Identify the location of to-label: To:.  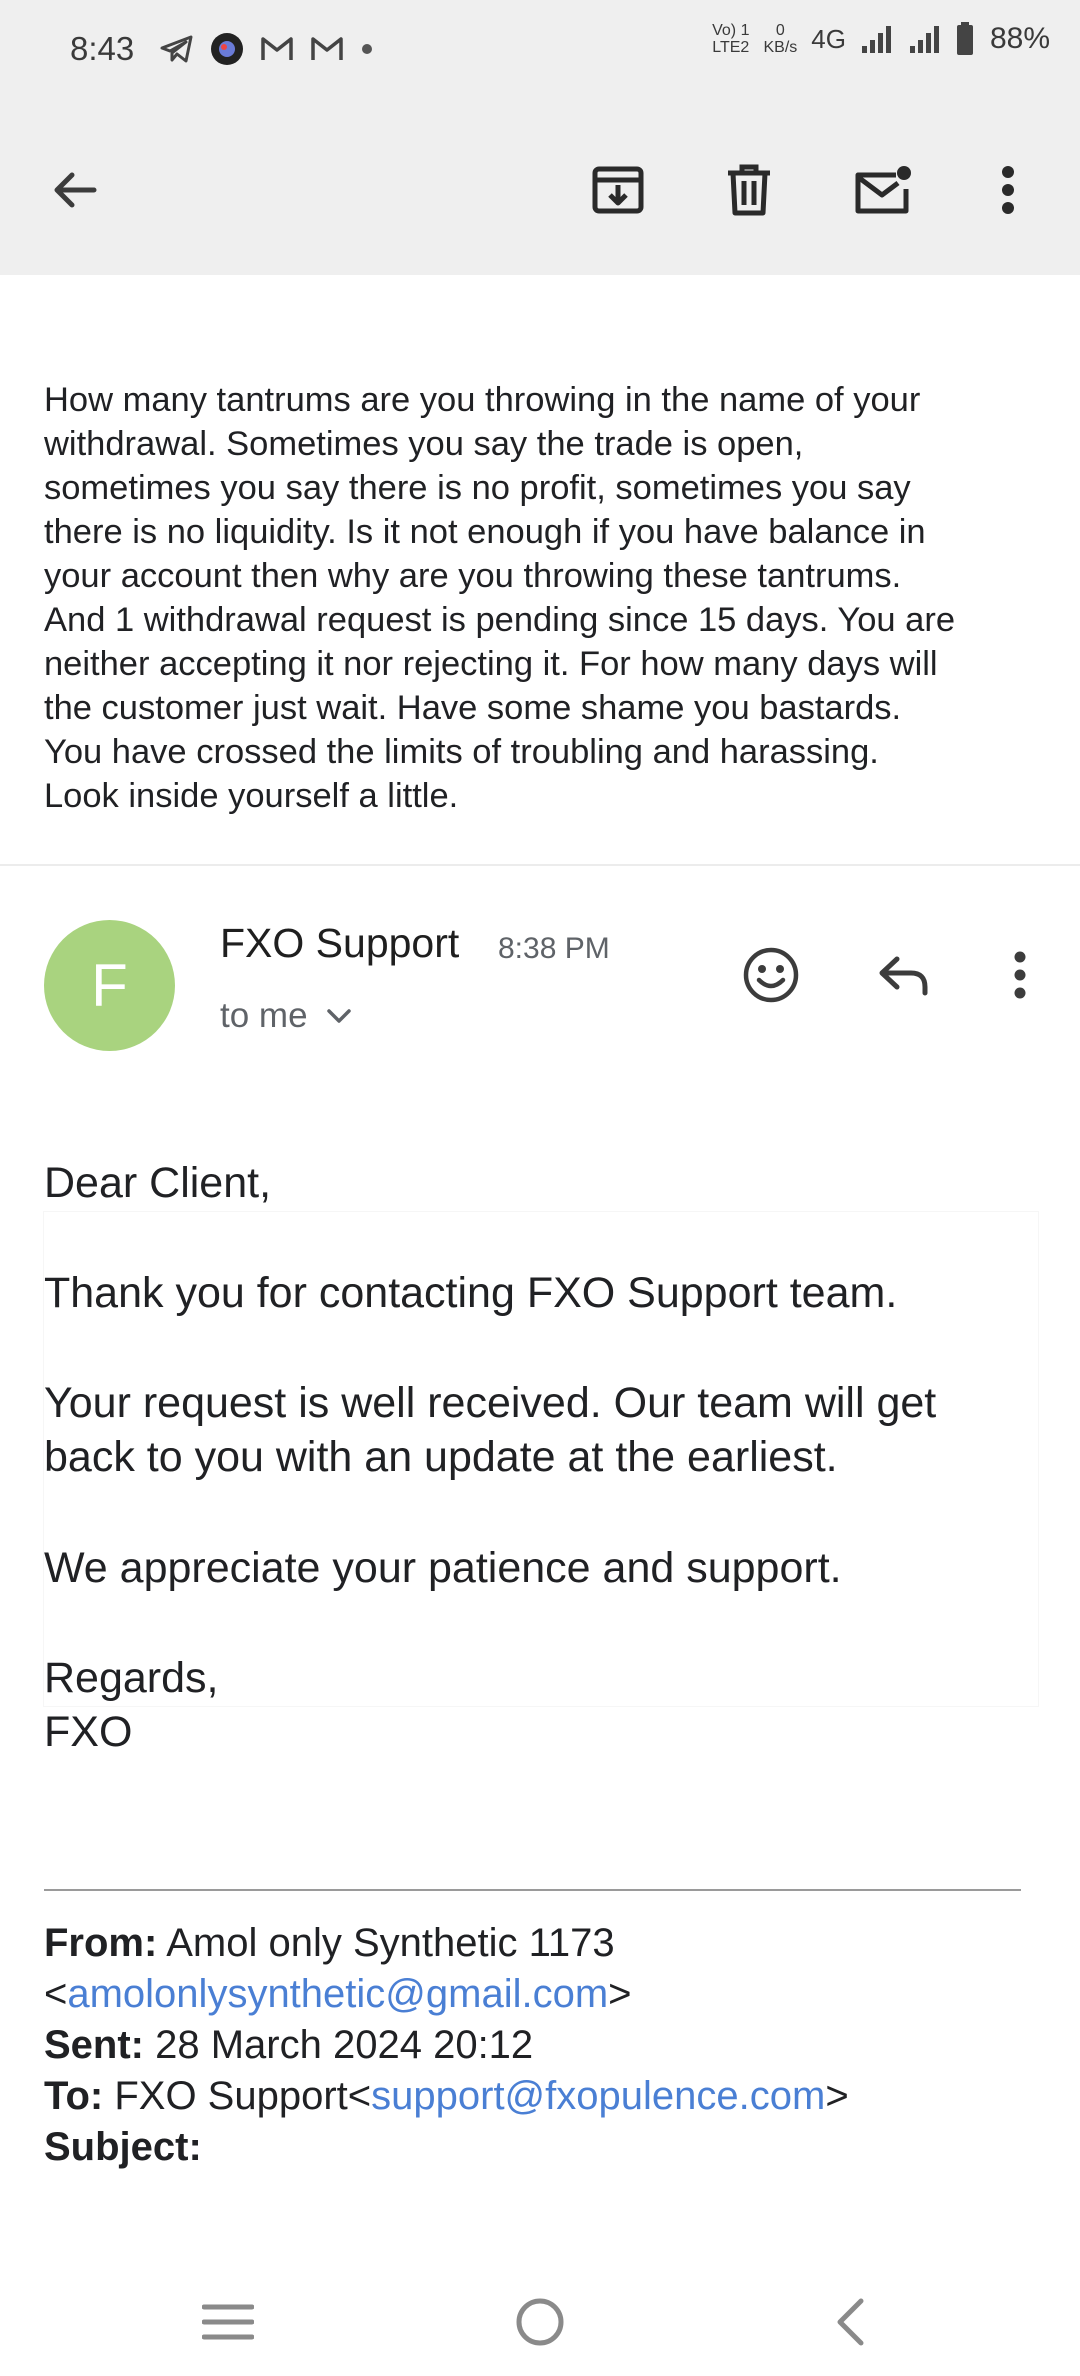
(74, 2096).